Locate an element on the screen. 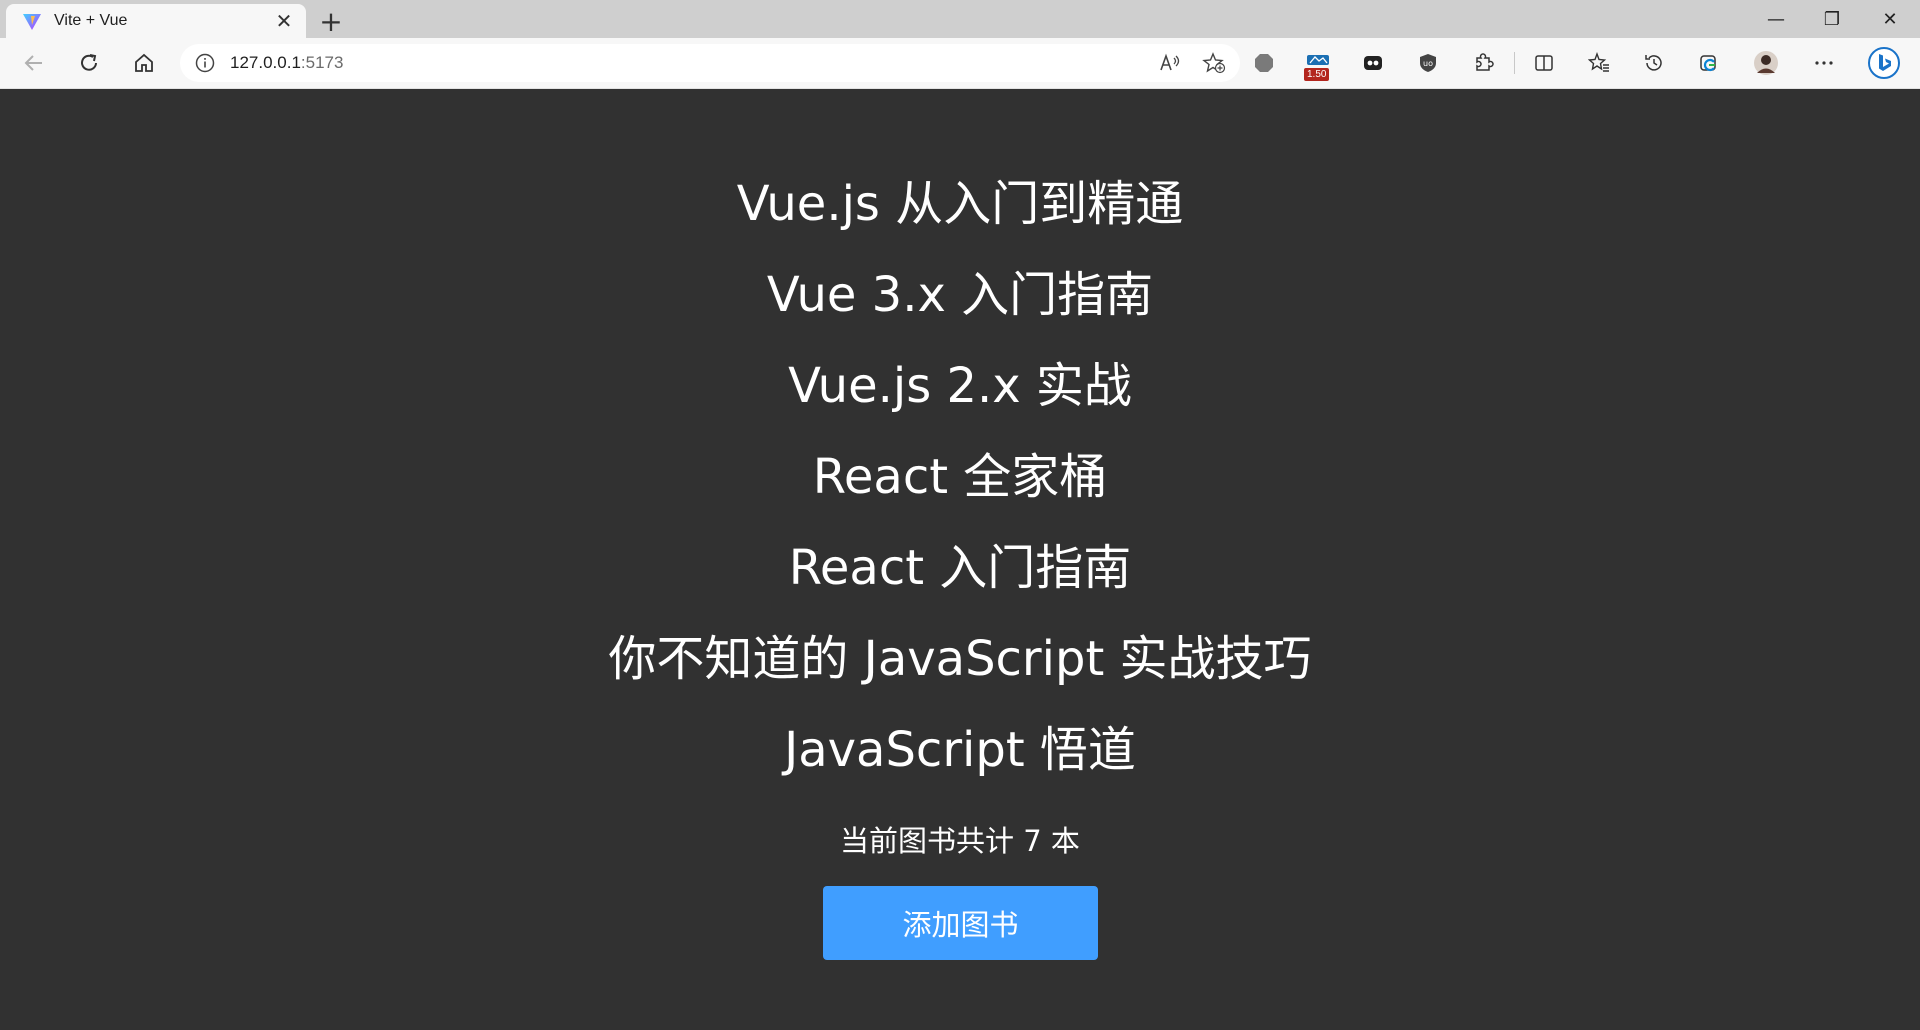 This screenshot has height=1030, width=1920. history-icon is located at coordinates (1653, 63).